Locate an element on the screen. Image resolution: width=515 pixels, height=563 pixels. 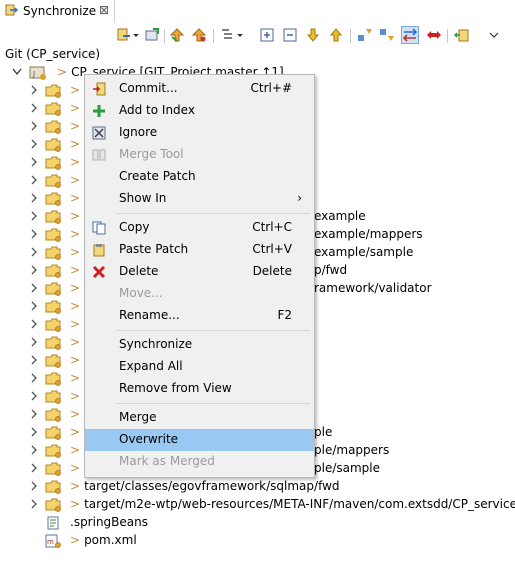
expand-all-icon is located at coordinates (267, 35).